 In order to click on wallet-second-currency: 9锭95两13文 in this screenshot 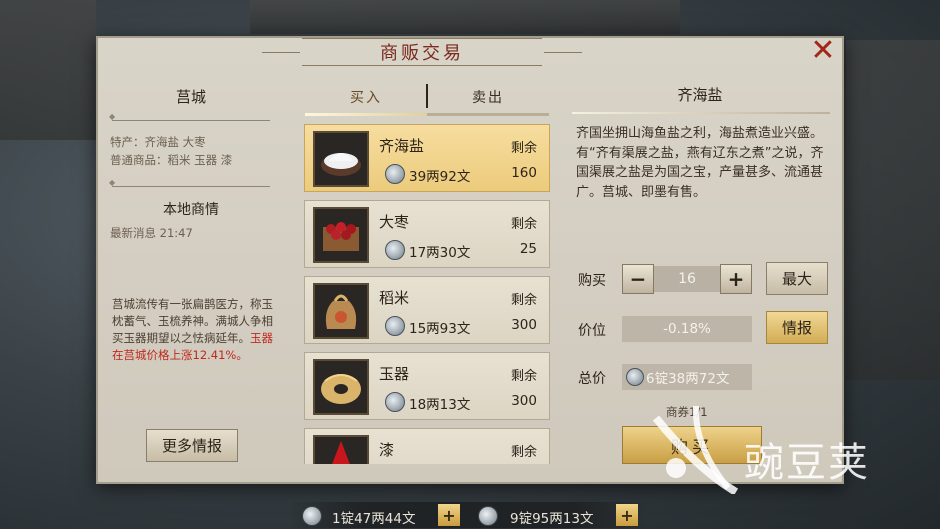, I will do `click(552, 519)`.